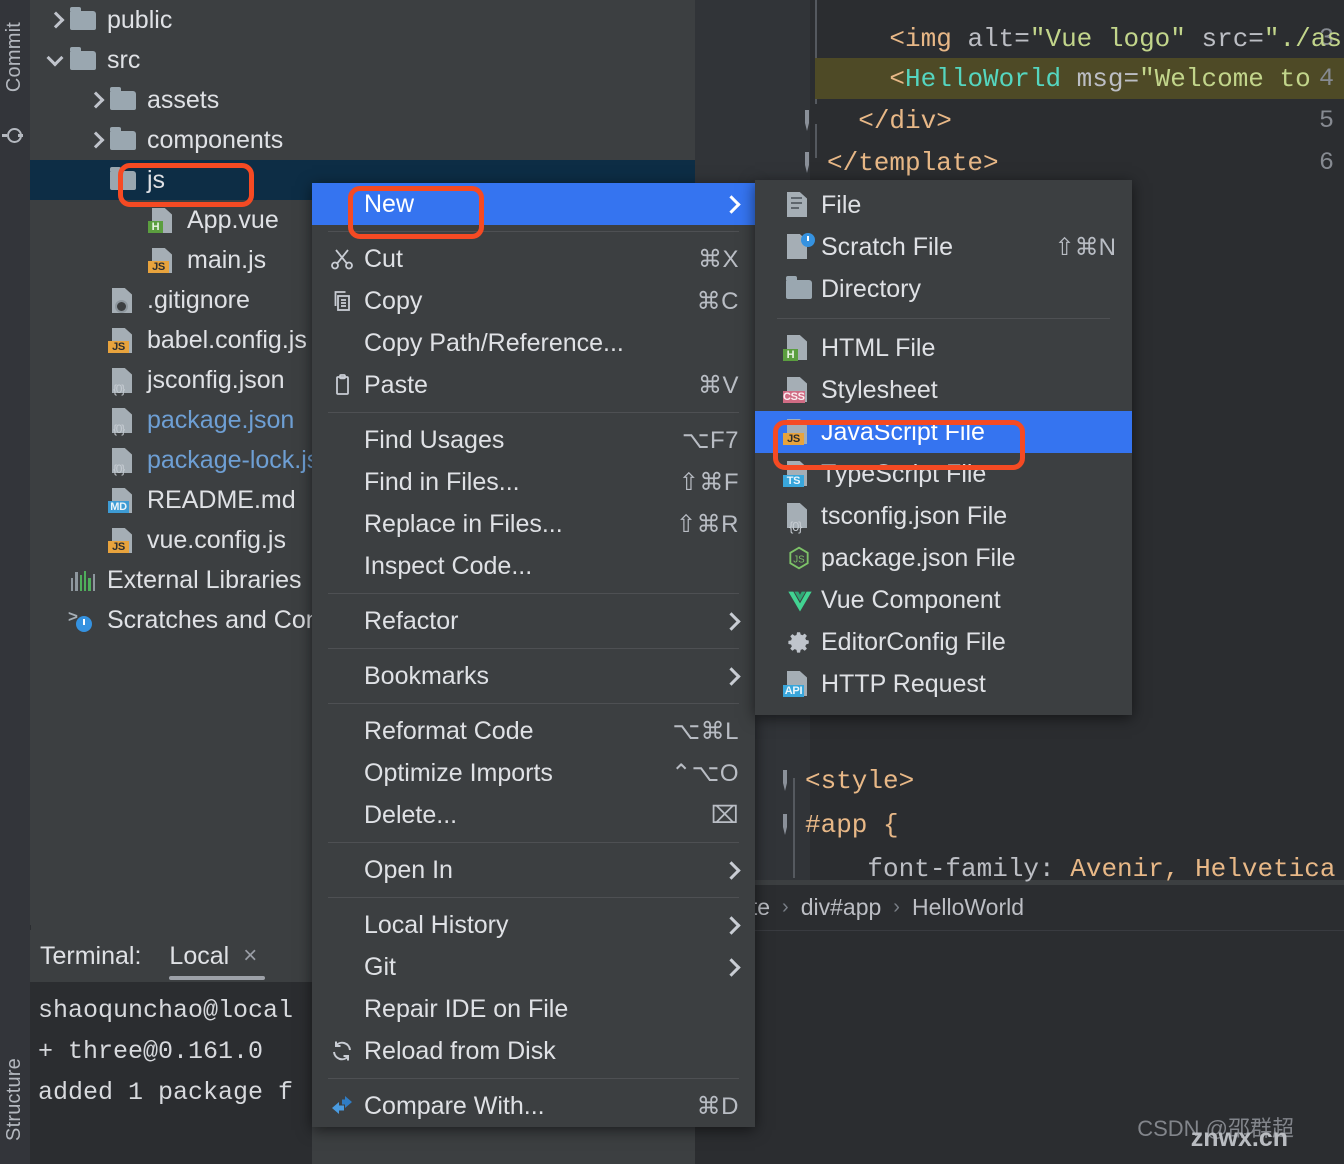  What do you see at coordinates (458, 772) in the screenshot?
I see `menu-item-label: Optimize Imports` at bounding box center [458, 772].